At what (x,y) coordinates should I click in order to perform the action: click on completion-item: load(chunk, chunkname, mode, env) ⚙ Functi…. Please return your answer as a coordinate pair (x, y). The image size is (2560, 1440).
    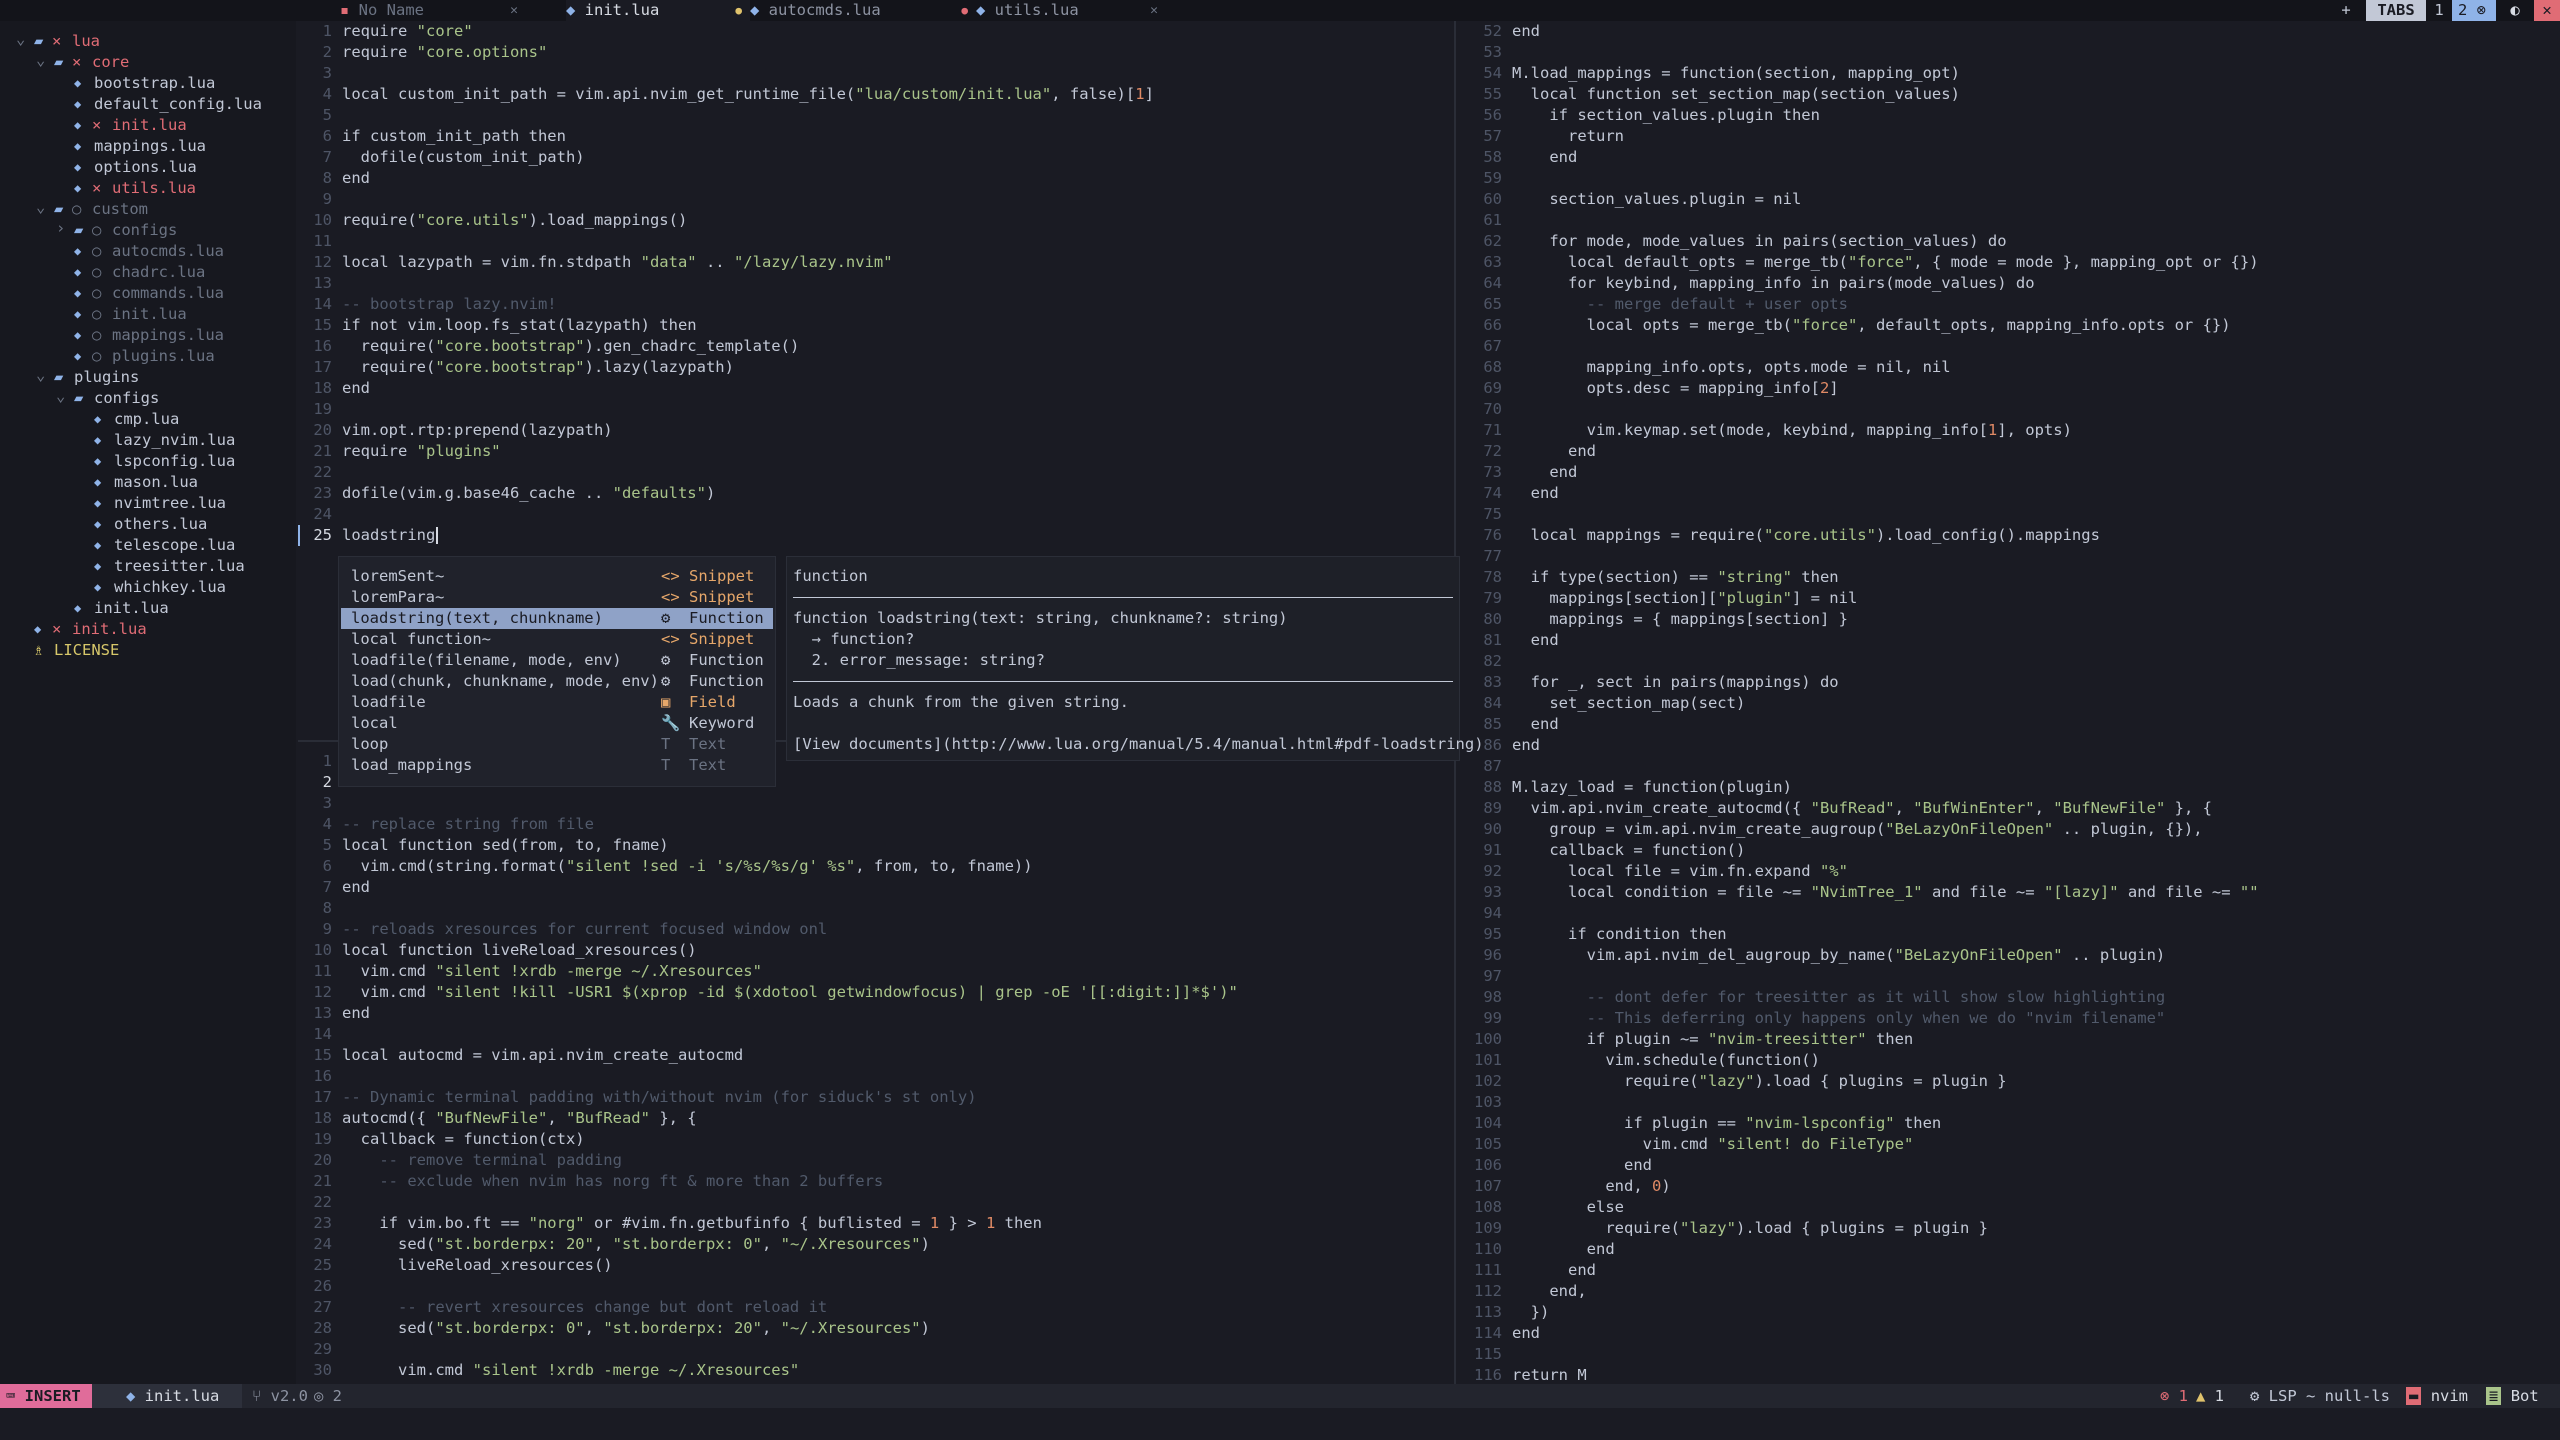
    Looking at the image, I should click on (557, 681).